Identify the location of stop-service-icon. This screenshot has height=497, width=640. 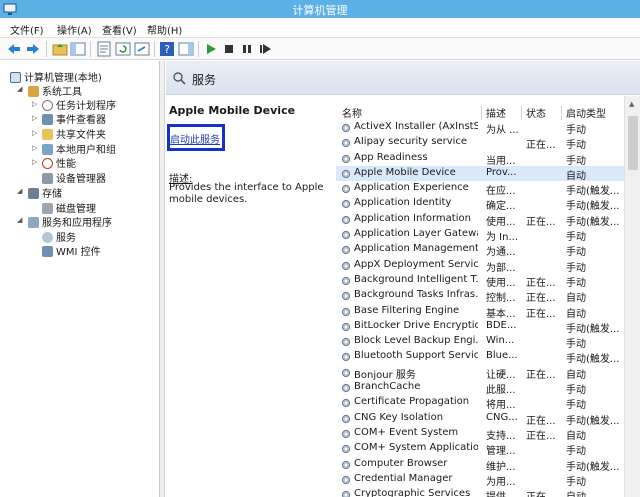
(229, 49).